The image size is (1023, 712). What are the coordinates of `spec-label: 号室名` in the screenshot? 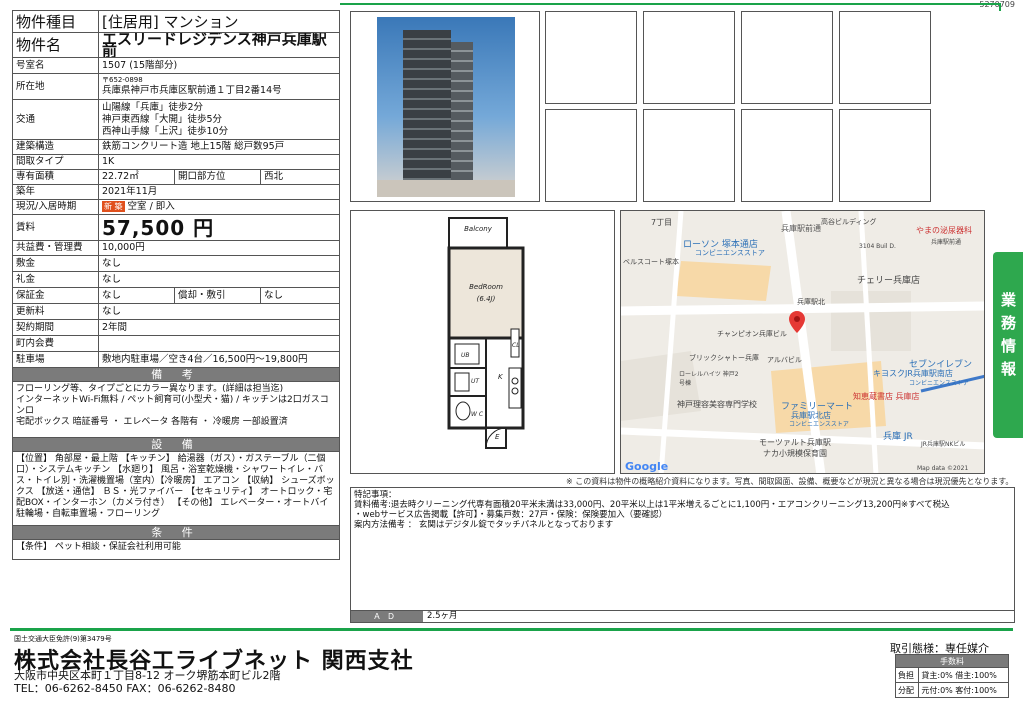 It's located at (55, 65).